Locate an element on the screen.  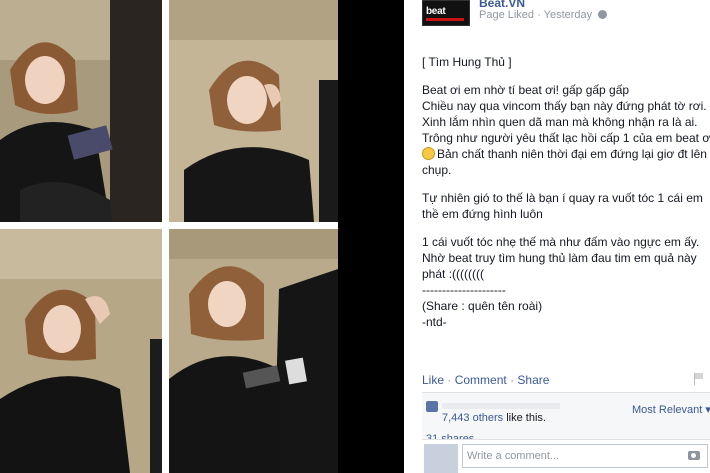
crying-face-icon is located at coordinates (428, 153).